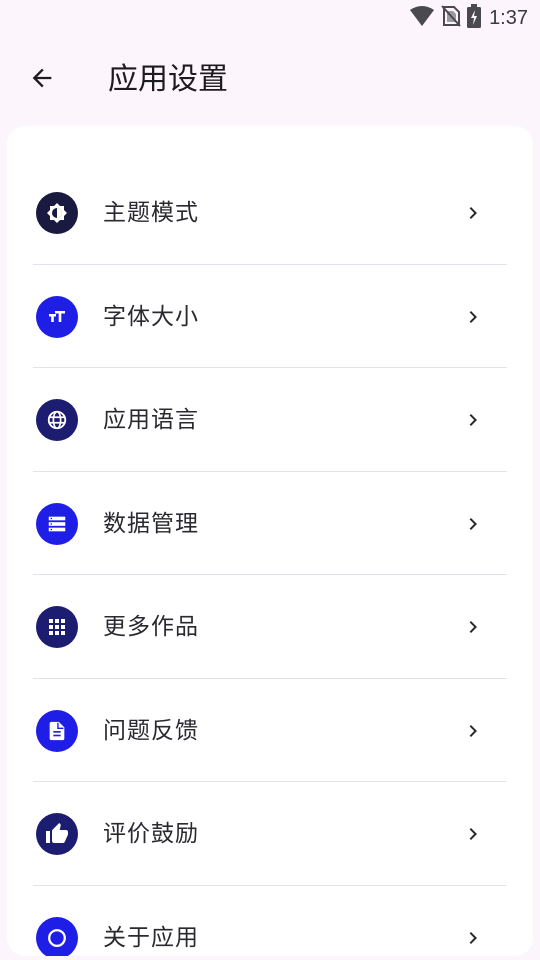  I want to click on status-icons: 1:37, so click(468, 18).